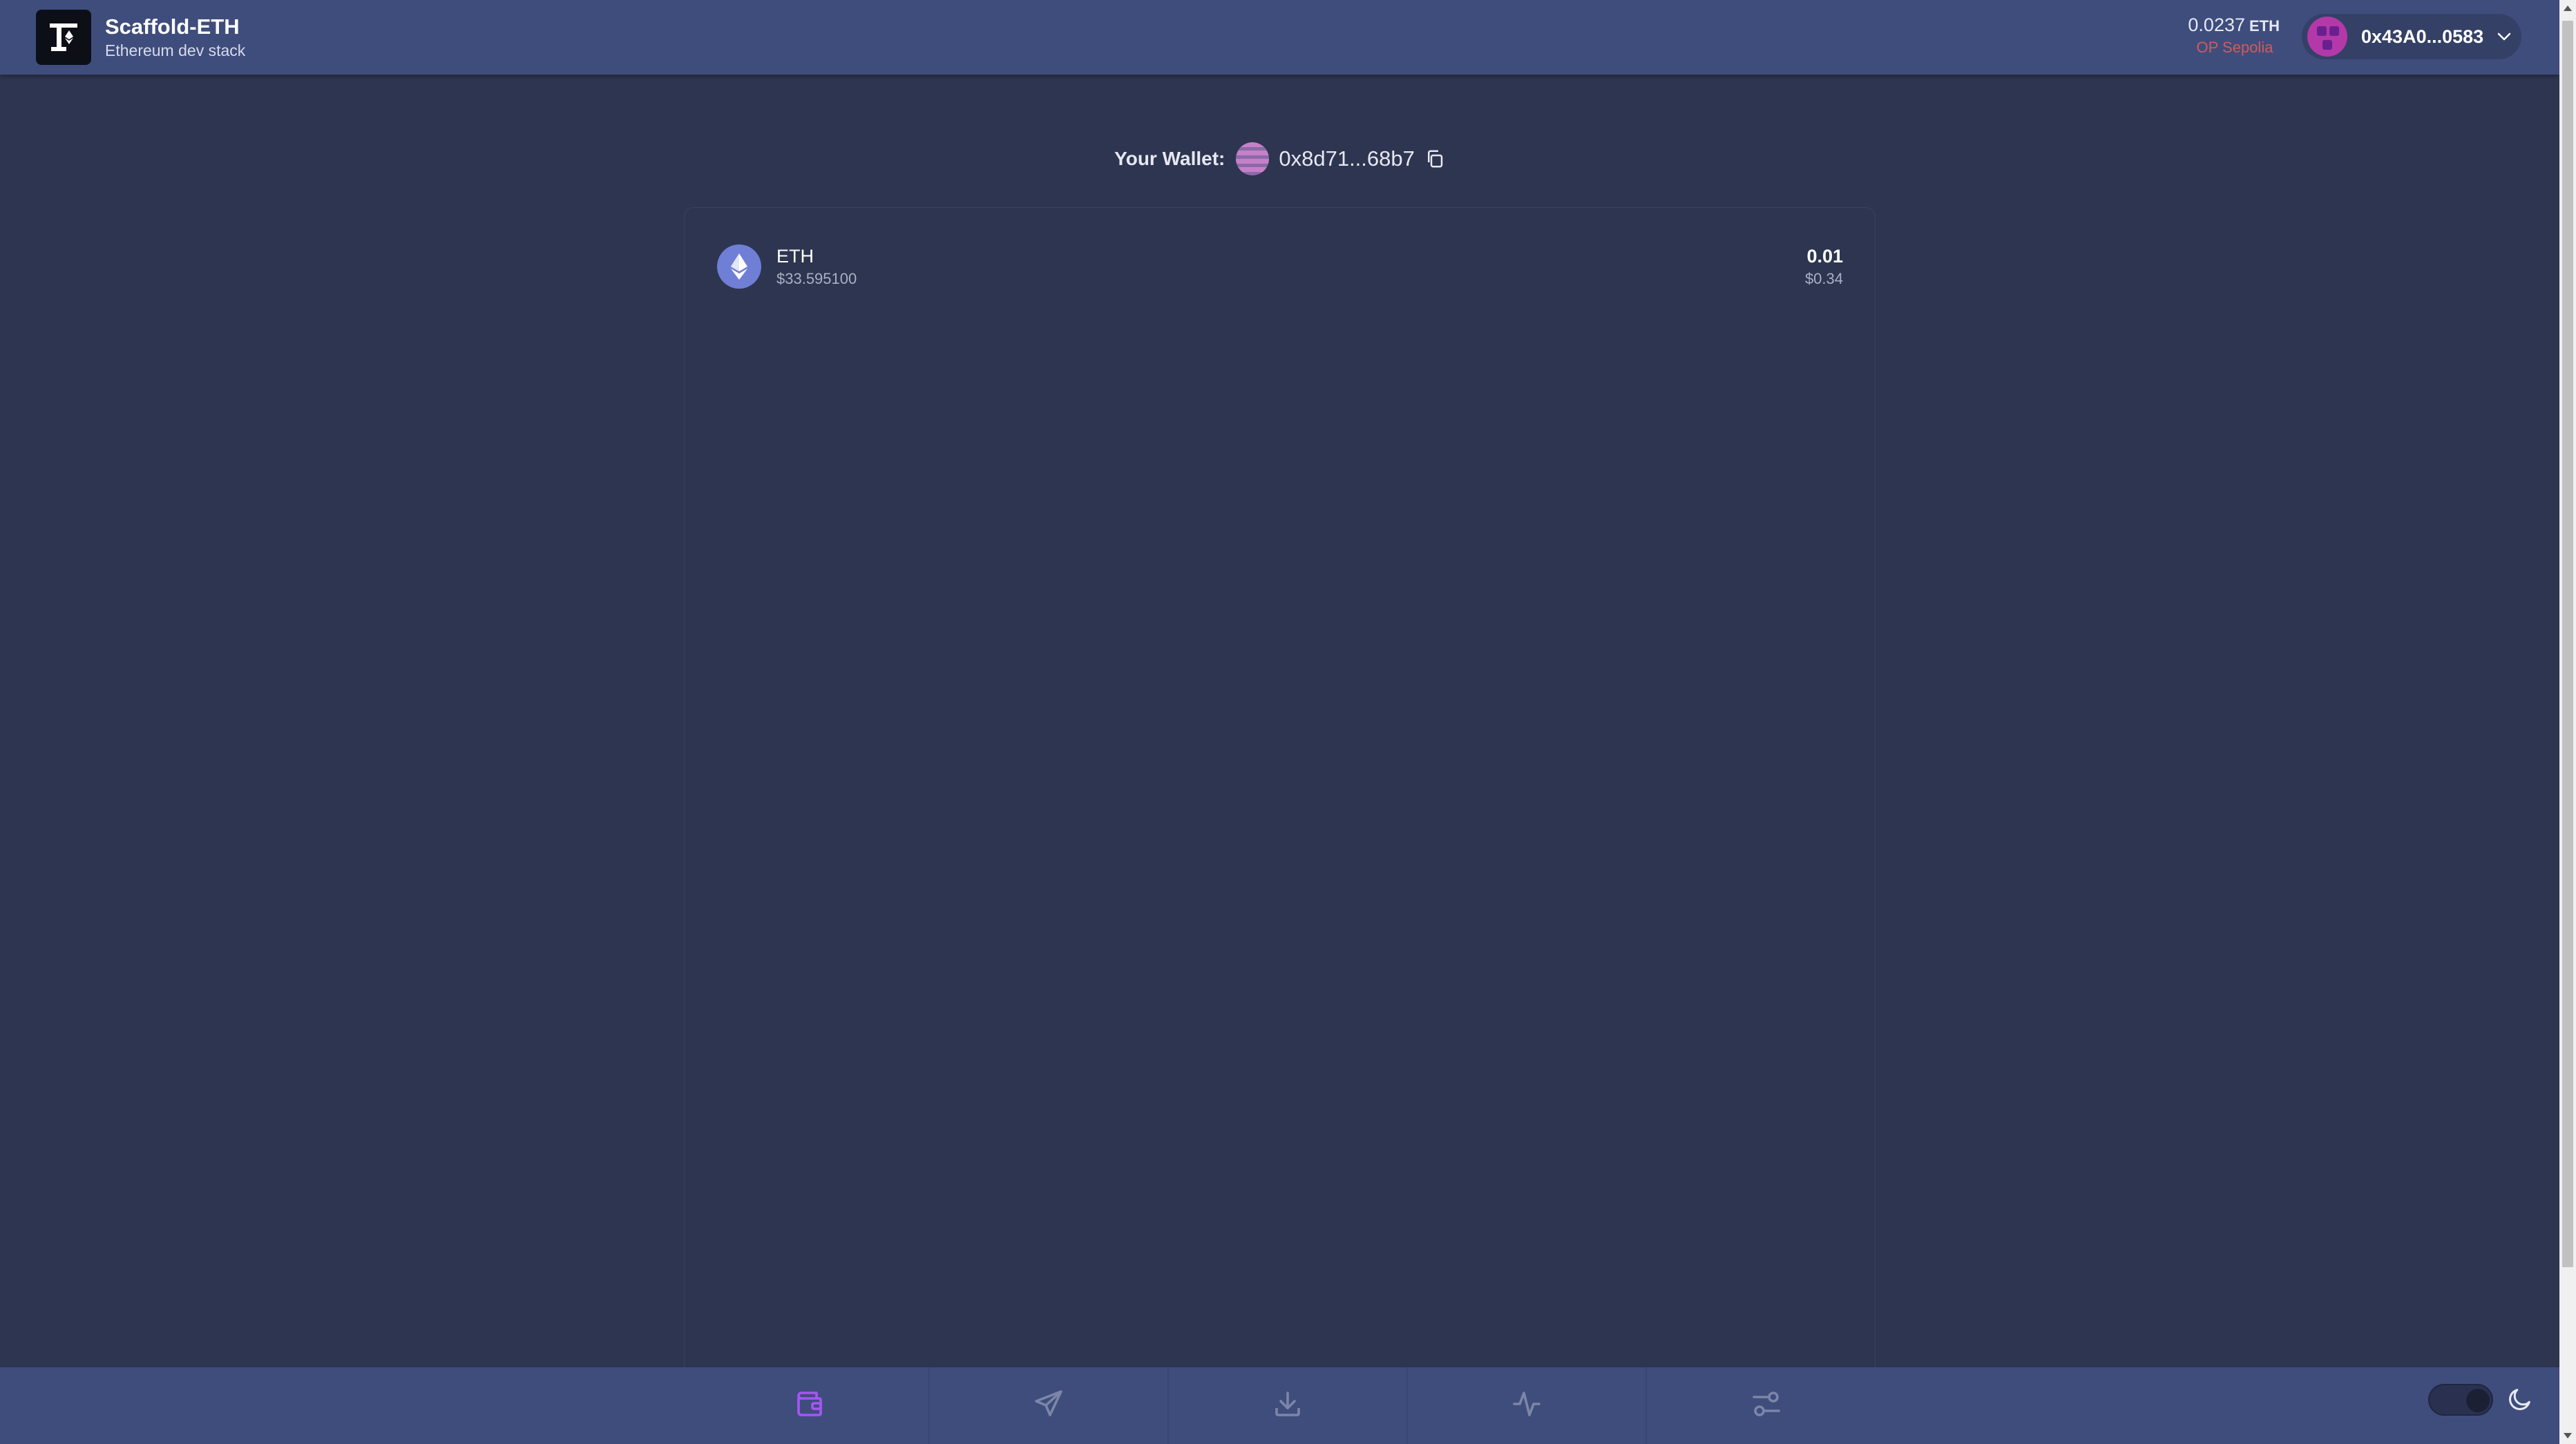  What do you see at coordinates (2504, 36) in the screenshot?
I see `chevron-down-icon` at bounding box center [2504, 36].